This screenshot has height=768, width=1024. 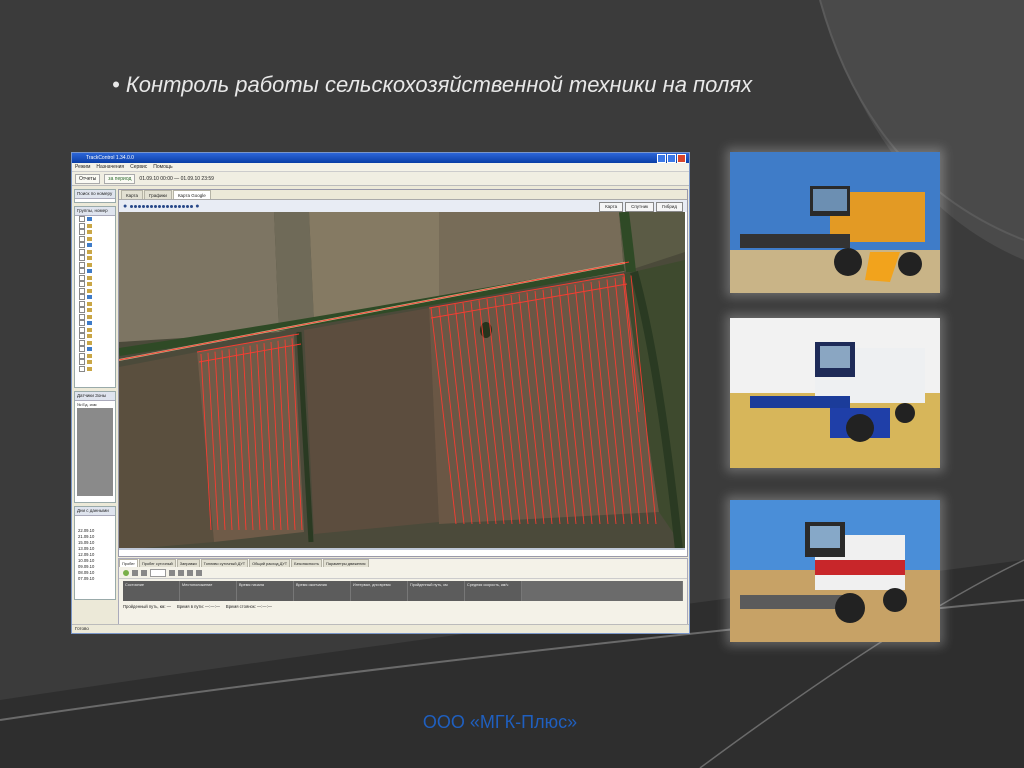 I want to click on page-input, so click(x=158, y=572).